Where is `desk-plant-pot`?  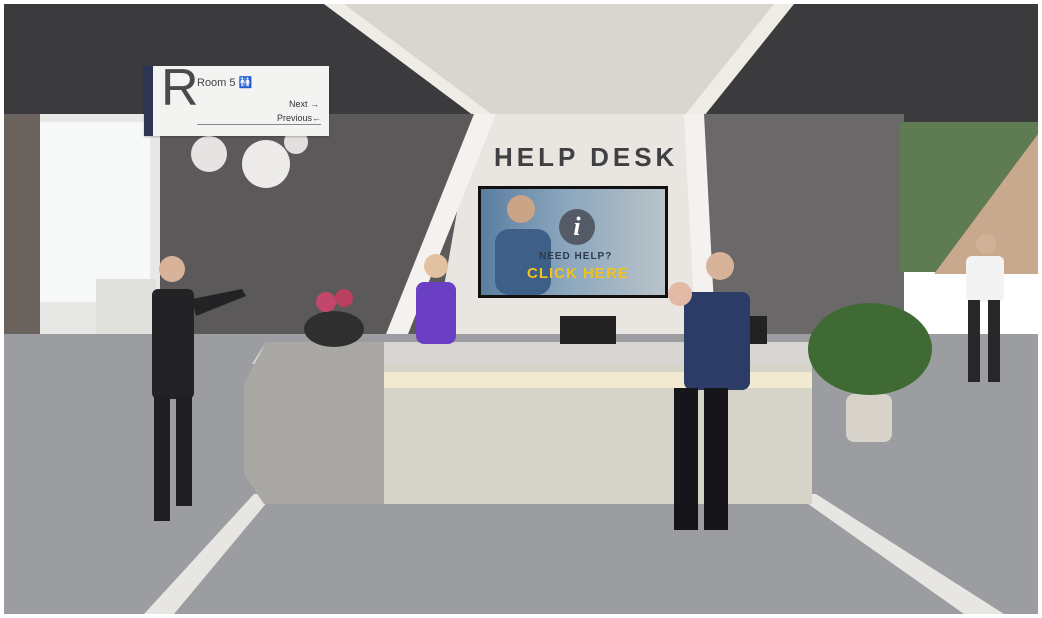 desk-plant-pot is located at coordinates (334, 329).